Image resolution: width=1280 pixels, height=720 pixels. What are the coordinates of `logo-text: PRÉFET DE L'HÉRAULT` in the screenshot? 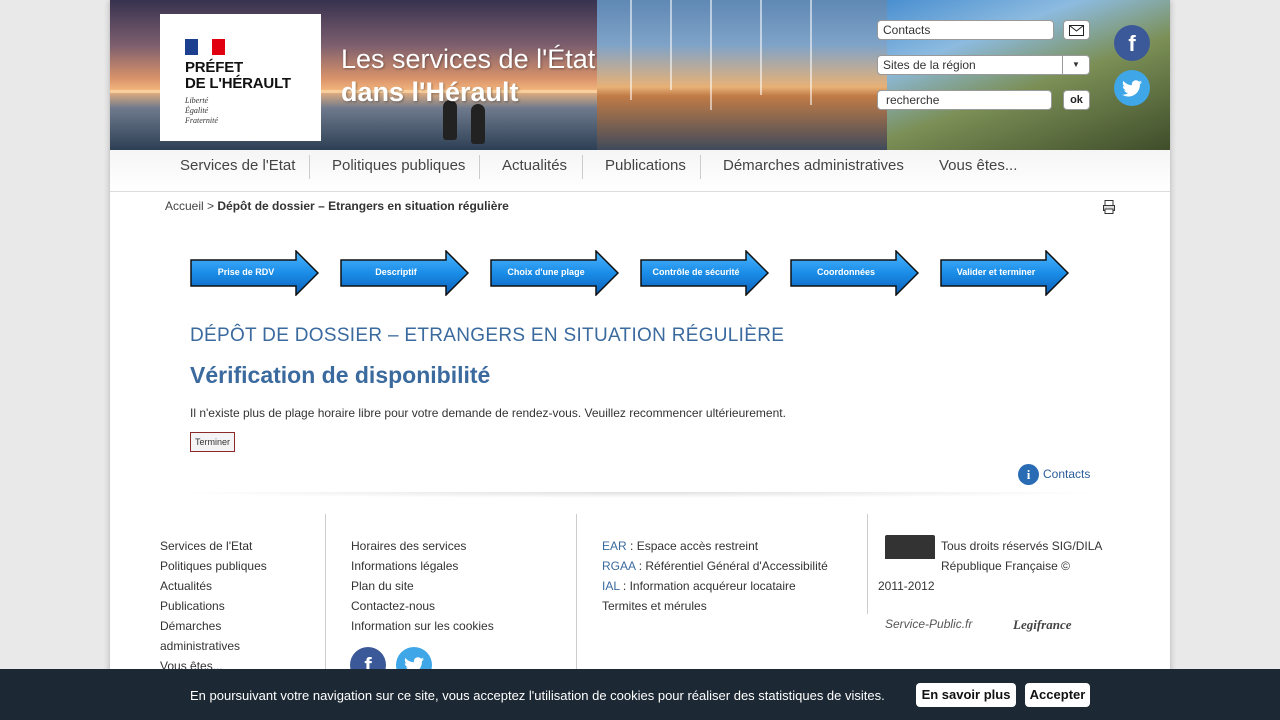 It's located at (238, 76).